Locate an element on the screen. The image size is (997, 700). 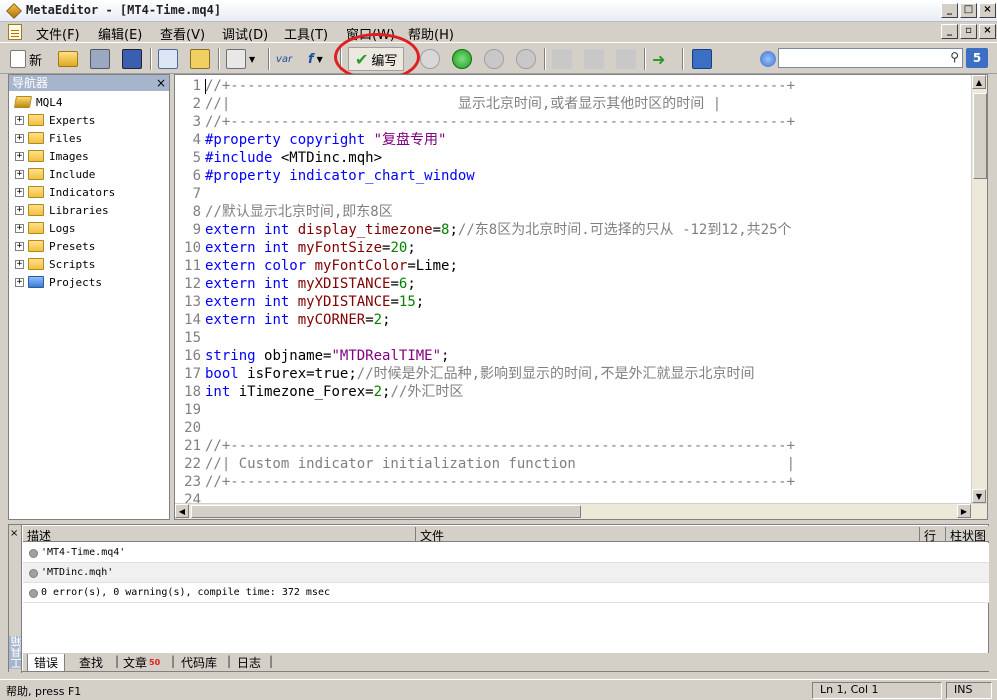
column-file: 文件 is located at coordinates (429, 535).